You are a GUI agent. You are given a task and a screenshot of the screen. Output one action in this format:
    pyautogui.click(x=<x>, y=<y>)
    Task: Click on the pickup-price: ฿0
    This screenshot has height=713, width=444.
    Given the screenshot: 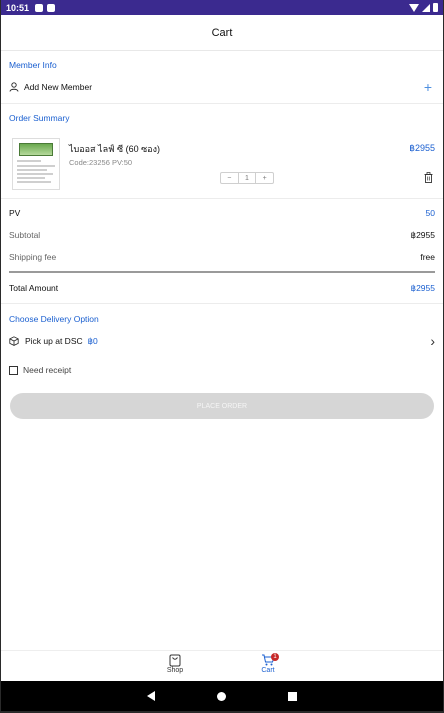 What is the action you would take?
    pyautogui.click(x=92, y=340)
    